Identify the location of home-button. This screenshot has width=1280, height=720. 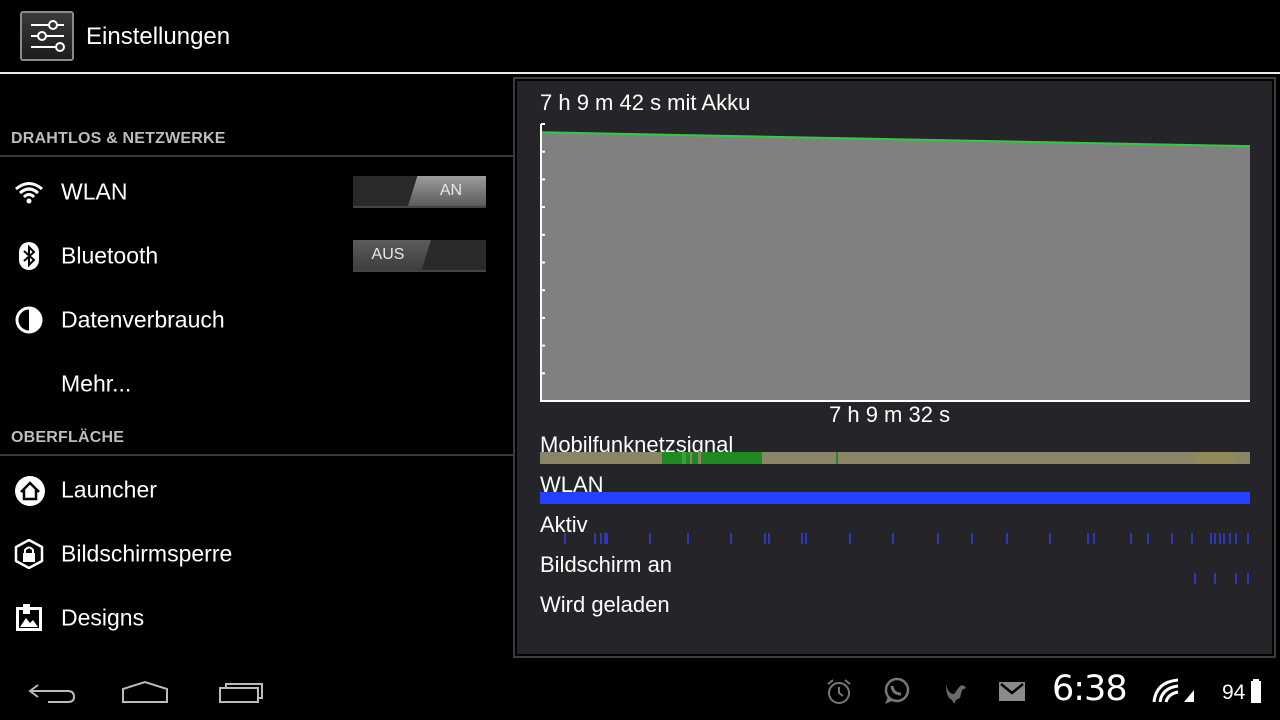
(145, 691).